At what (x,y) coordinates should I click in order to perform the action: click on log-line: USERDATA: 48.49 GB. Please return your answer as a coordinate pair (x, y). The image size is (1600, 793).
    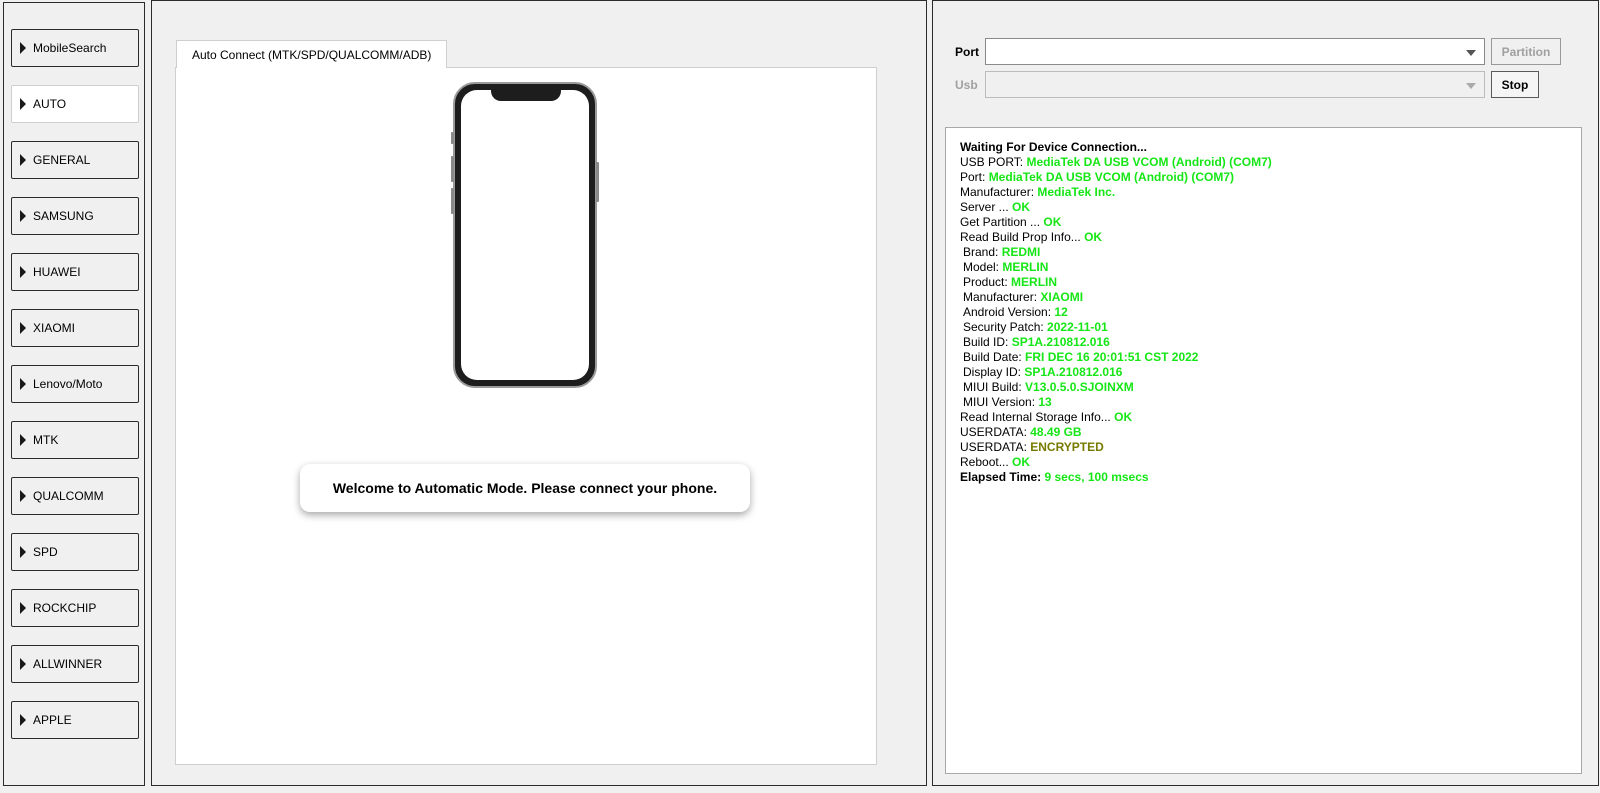
    Looking at the image, I should click on (1021, 432).